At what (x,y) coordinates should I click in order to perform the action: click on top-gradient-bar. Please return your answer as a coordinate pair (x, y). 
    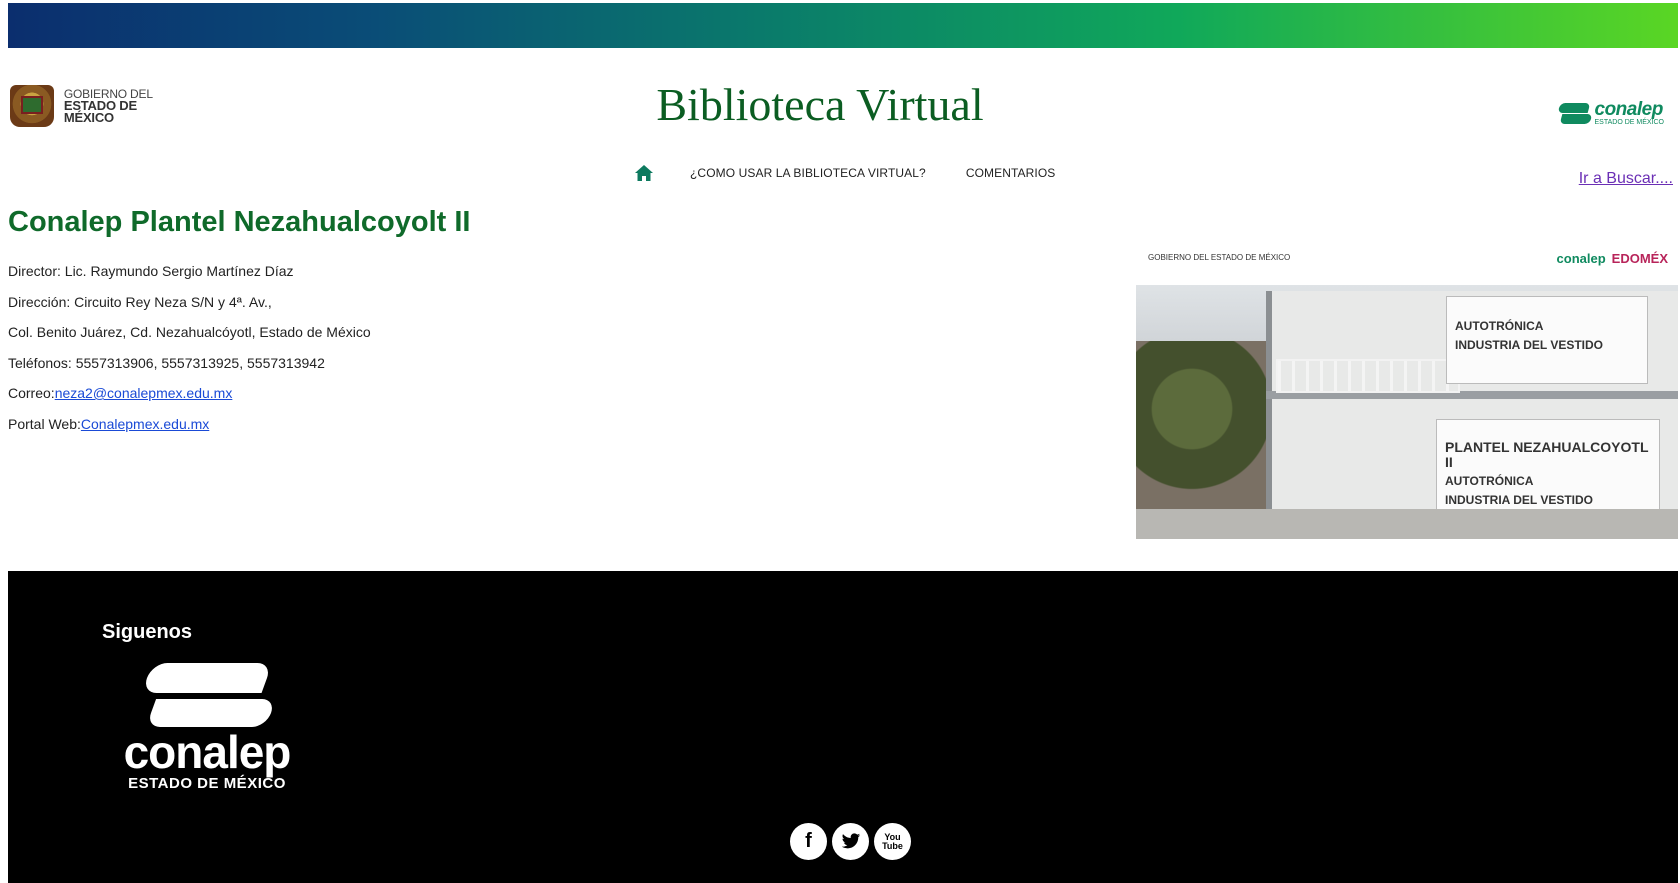
    Looking at the image, I should click on (843, 25).